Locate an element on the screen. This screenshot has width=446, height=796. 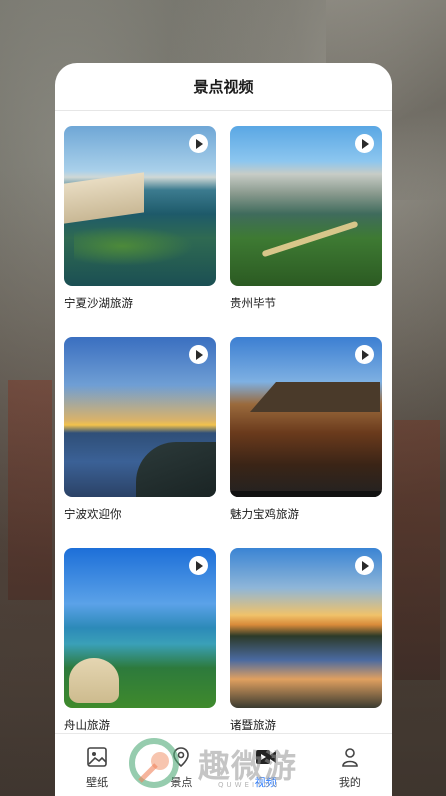
nav-label: 我的 is located at coordinates (349, 782).